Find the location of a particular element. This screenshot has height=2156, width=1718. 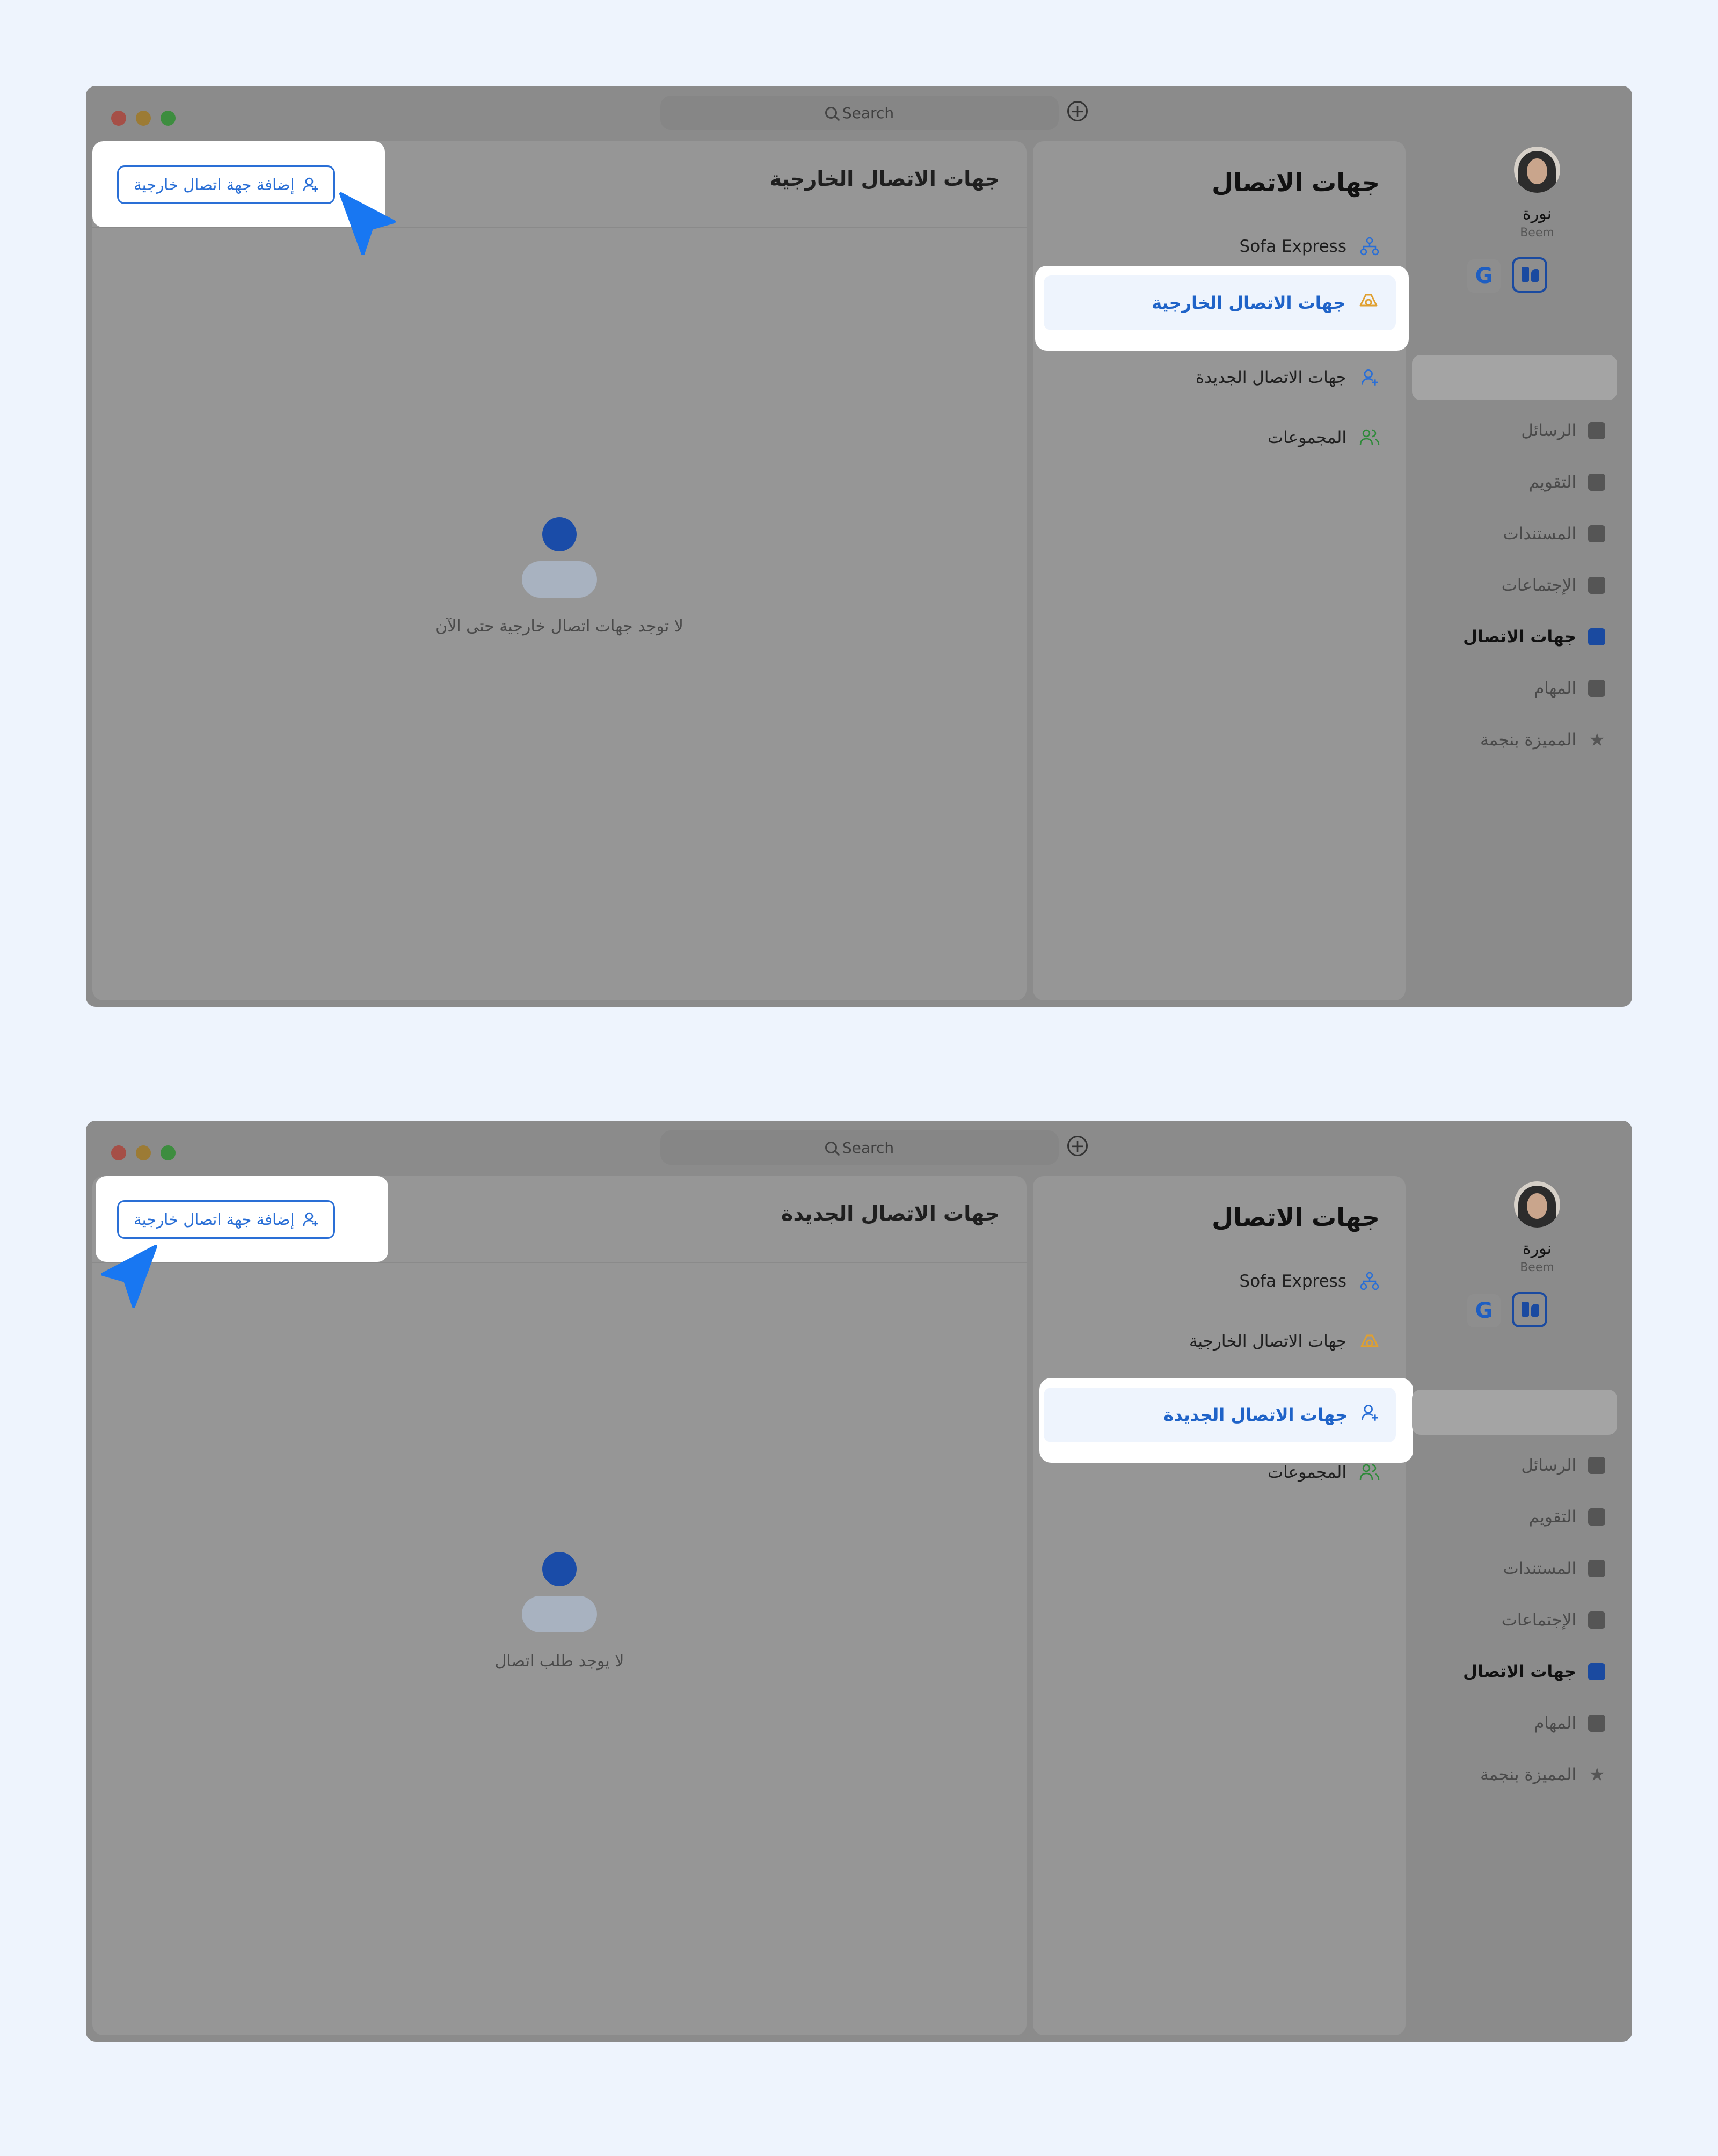

contact-book-icon is located at coordinates (1596, 1671).